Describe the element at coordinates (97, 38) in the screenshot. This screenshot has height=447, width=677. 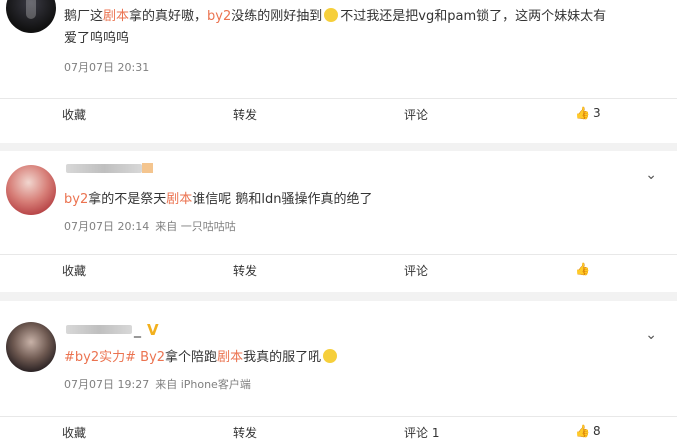
I see `text-segment: 爱了呜呜呜` at that location.